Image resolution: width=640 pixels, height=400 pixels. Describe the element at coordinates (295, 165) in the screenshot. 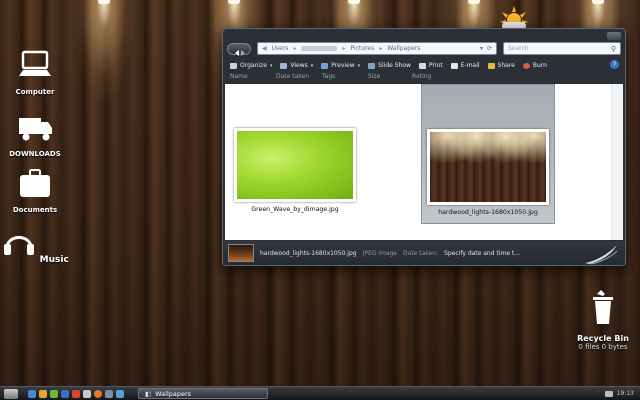

I see `file-thumbnail` at that location.